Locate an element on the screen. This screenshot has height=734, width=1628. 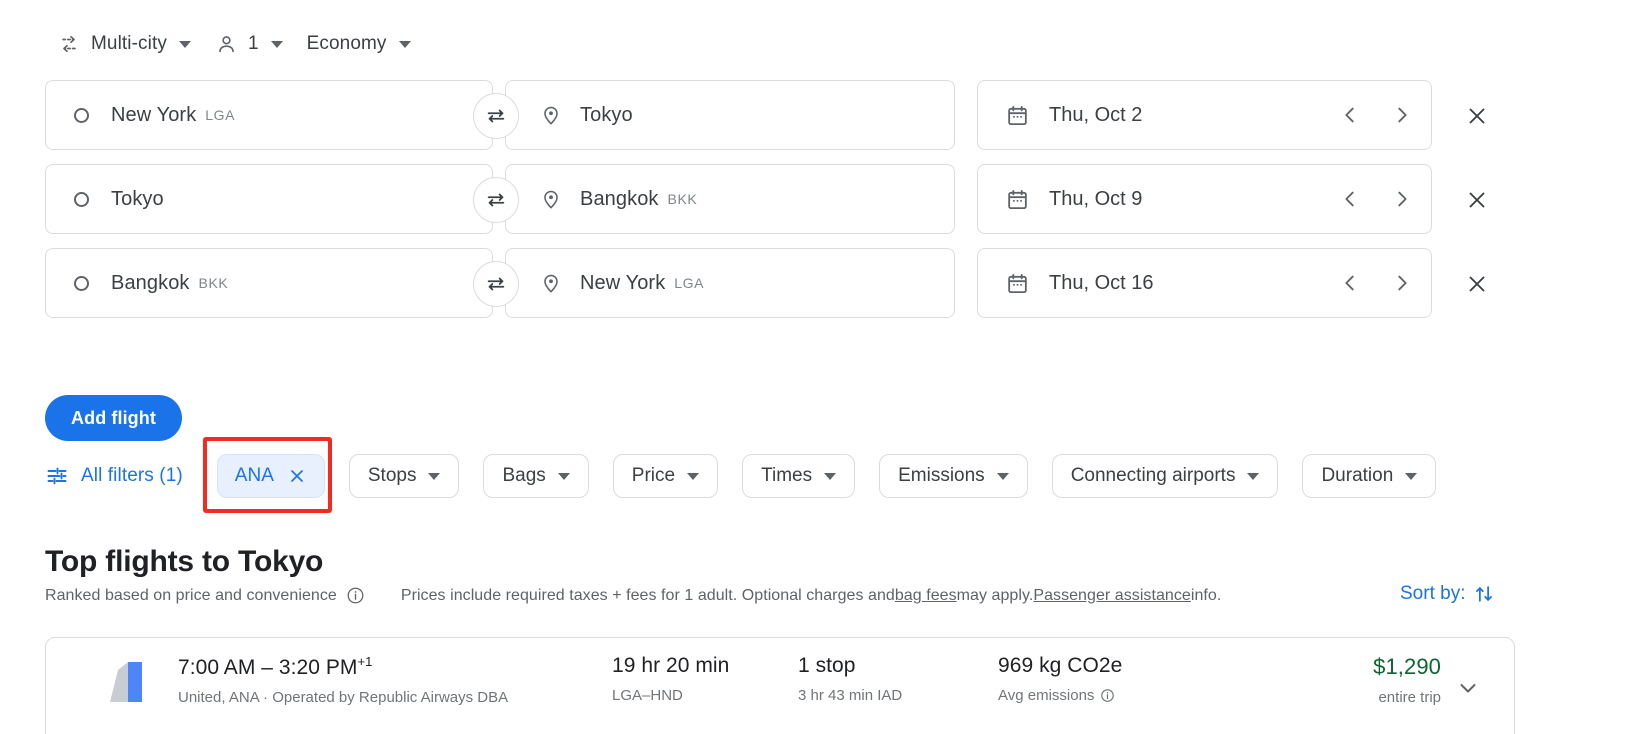
airline-filter-chip-ana: ANA is located at coordinates (270, 476).